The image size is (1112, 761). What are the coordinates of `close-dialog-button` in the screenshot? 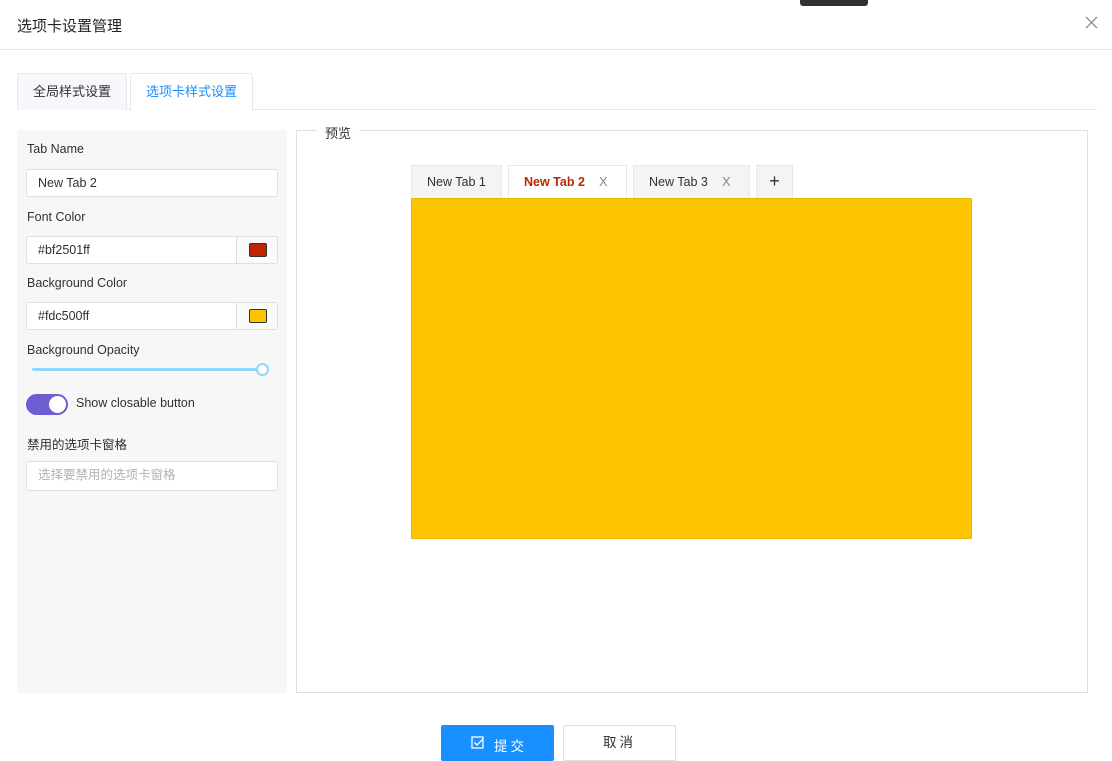 It's located at (1092, 23).